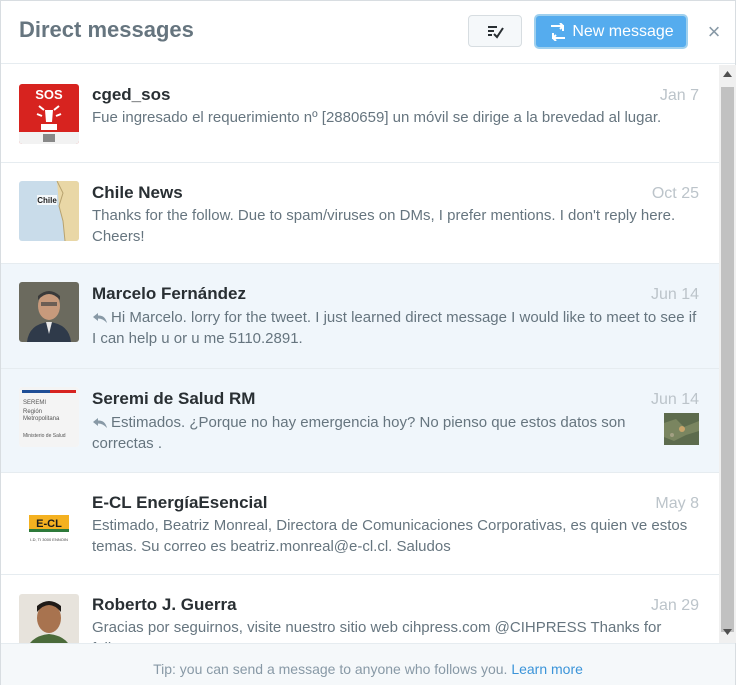  Describe the element at coordinates (169, 293) in the screenshot. I see `conversation-name: Marcelo Fernández` at that location.